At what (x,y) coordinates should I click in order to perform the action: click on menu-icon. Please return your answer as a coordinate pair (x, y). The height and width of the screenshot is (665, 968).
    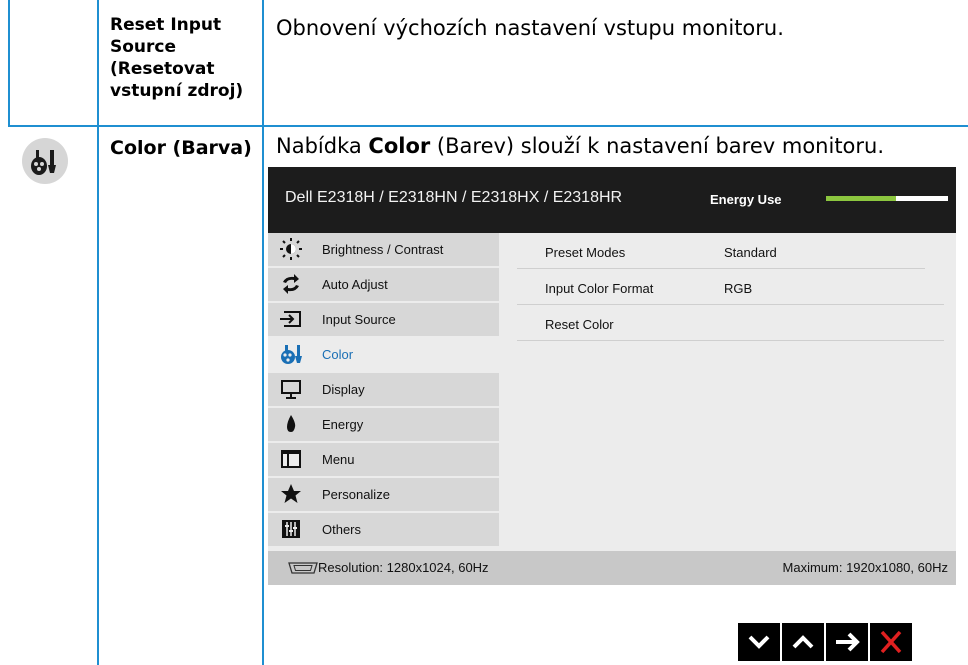
    Looking at the image, I should click on (291, 459).